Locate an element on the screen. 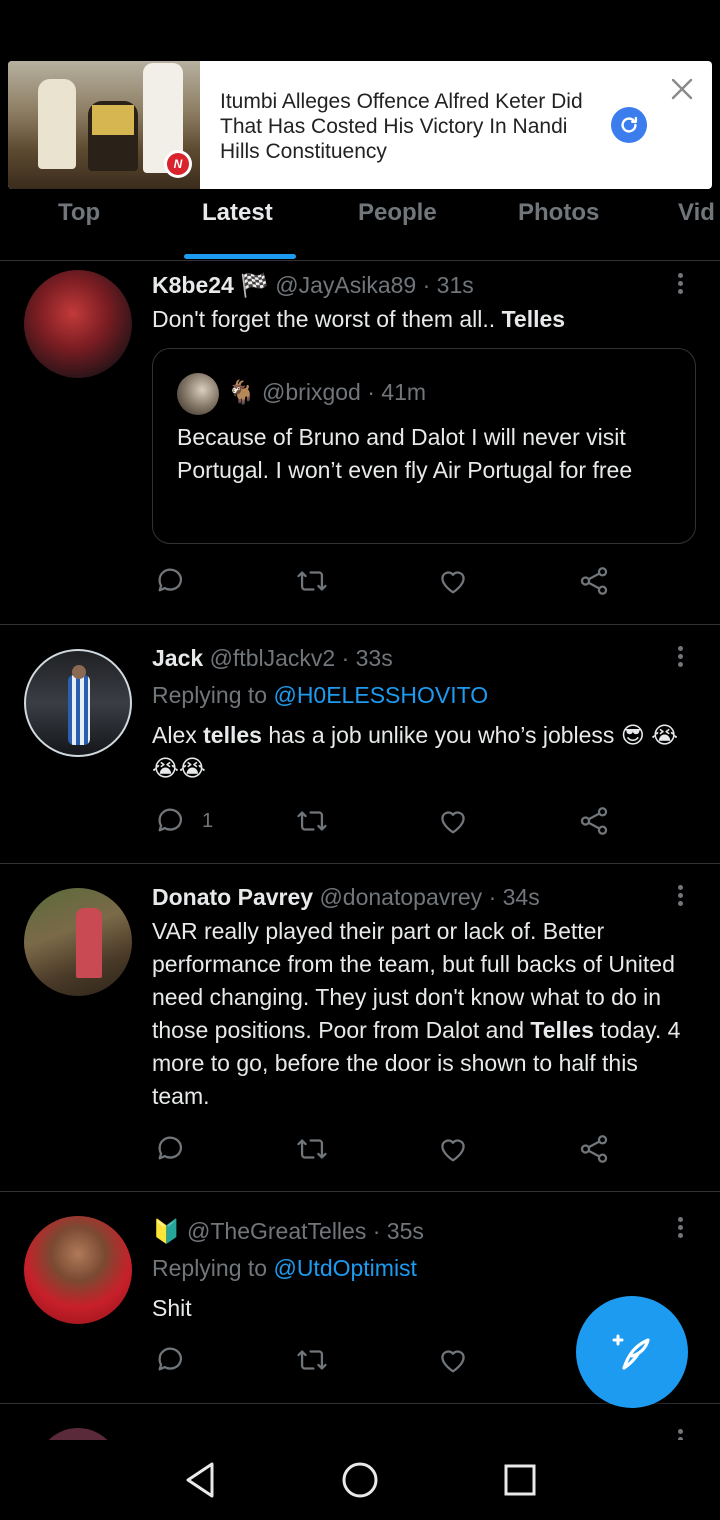 The width and height of the screenshot is (720, 1520). tab-top: Top is located at coordinates (79, 213).